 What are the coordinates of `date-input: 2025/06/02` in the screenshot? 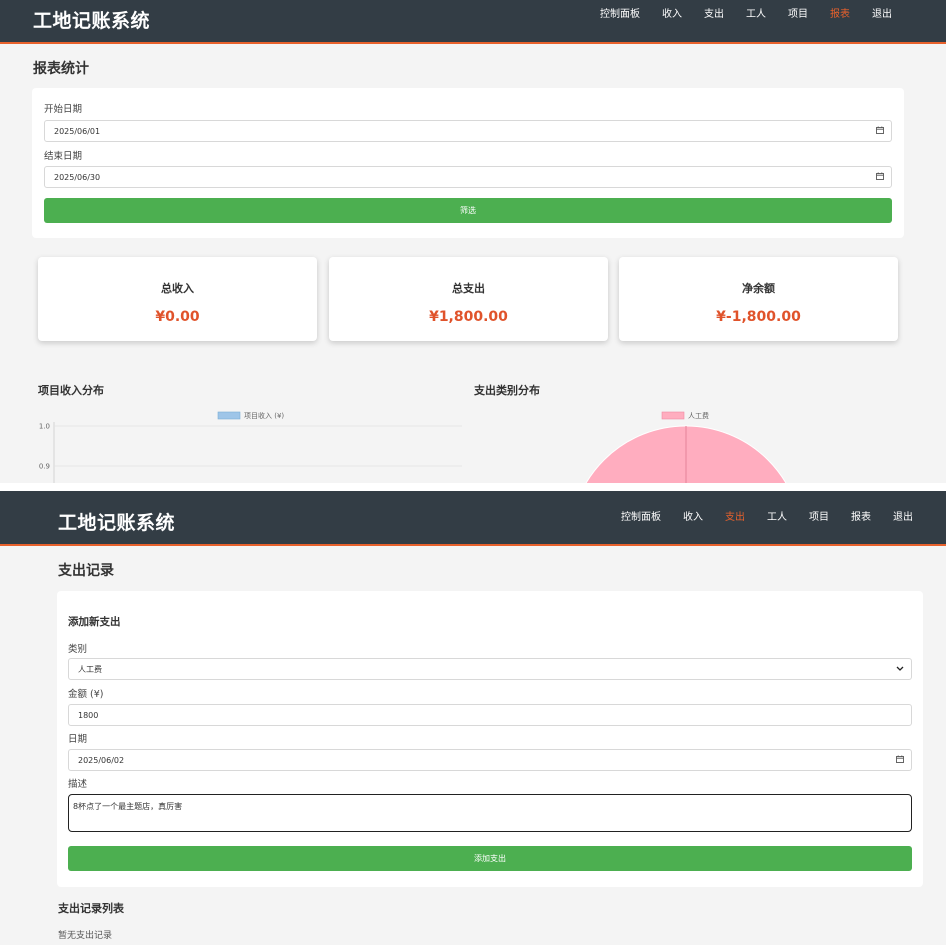 It's located at (490, 760).